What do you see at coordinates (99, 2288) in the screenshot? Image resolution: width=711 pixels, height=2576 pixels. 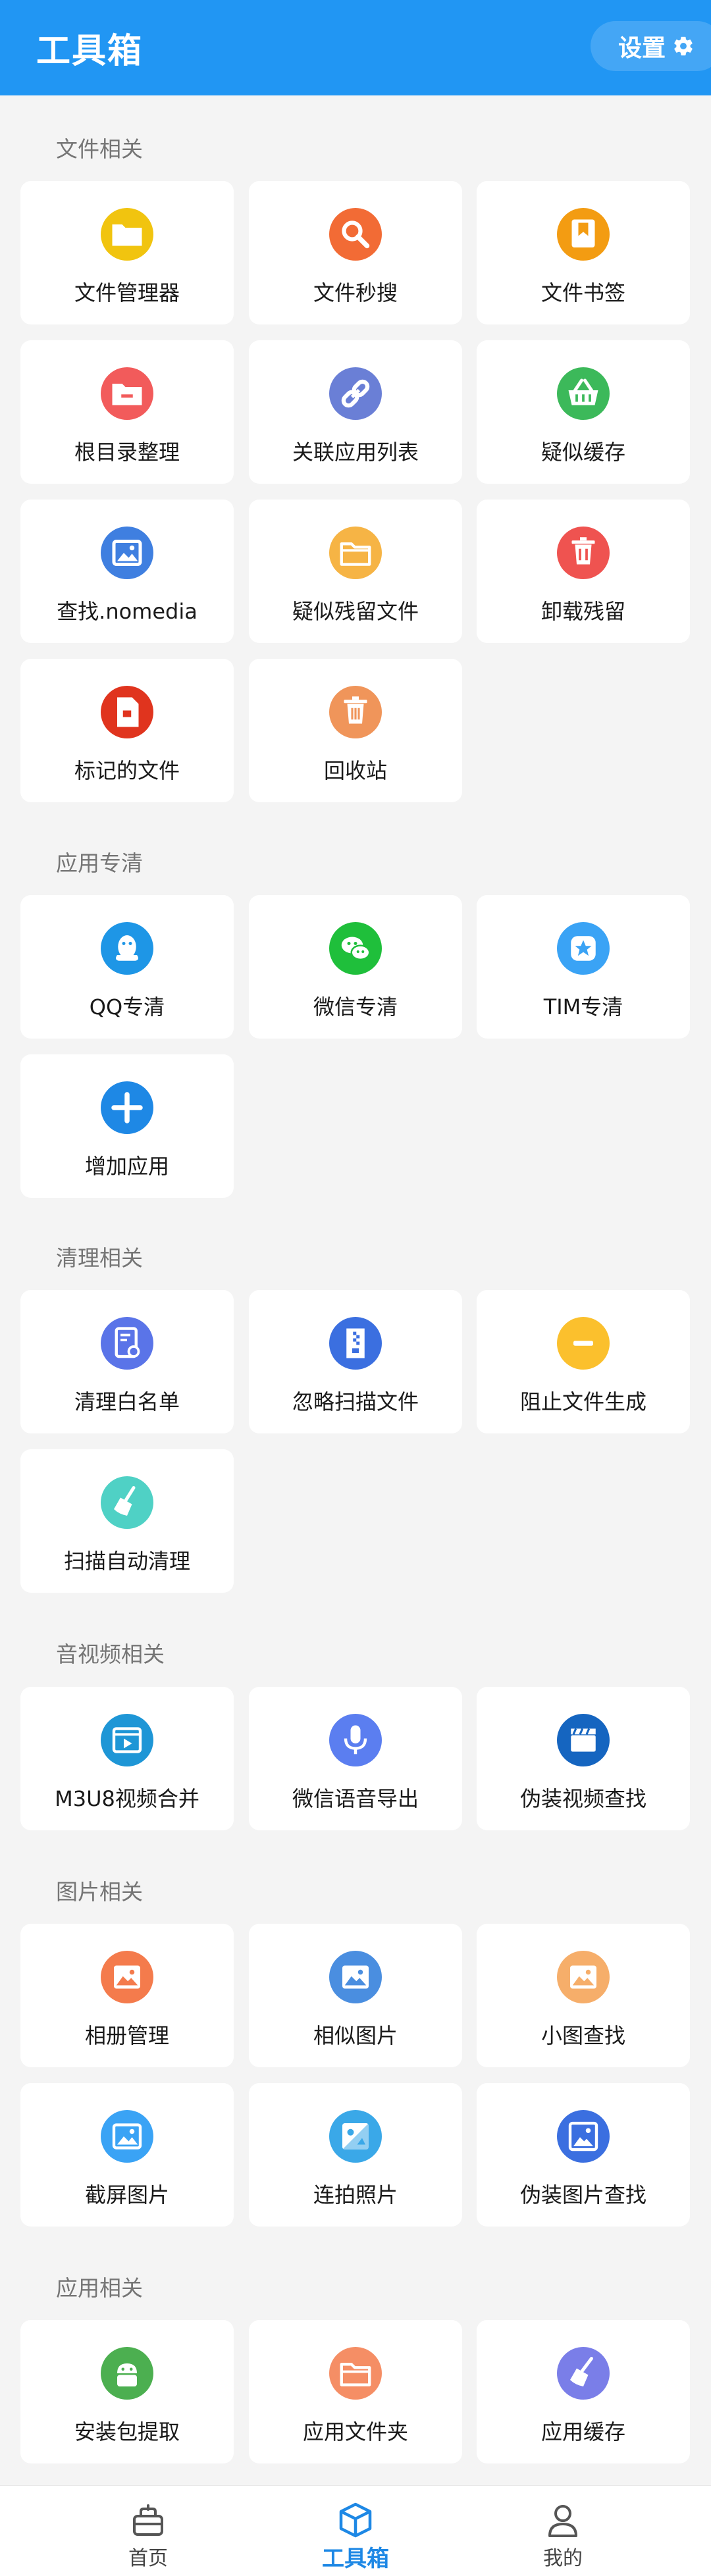 I see `section-title: 应用相关` at bounding box center [99, 2288].